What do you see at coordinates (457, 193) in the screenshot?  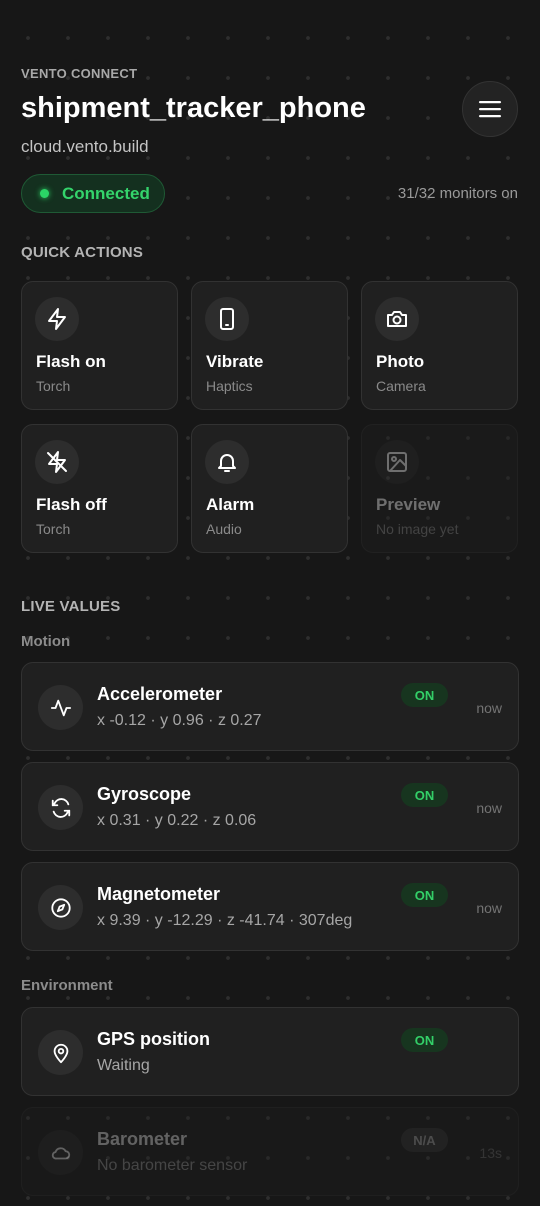 I see `monitors-count: 31/32 monitors on` at bounding box center [457, 193].